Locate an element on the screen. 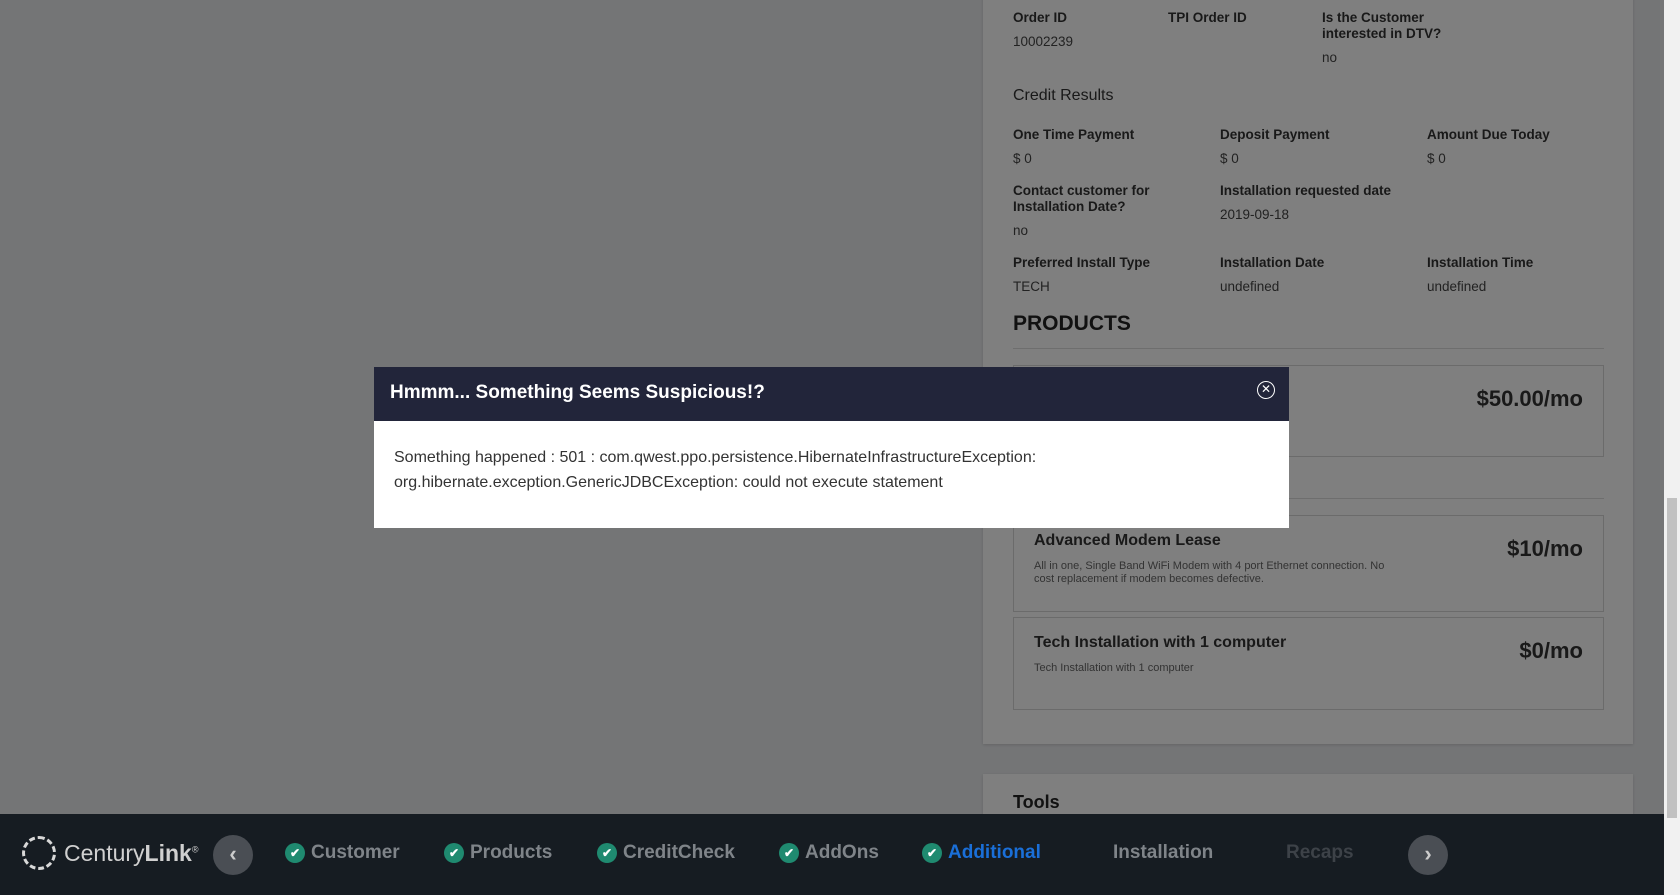  chevron-right-icon: › is located at coordinates (1428, 855).